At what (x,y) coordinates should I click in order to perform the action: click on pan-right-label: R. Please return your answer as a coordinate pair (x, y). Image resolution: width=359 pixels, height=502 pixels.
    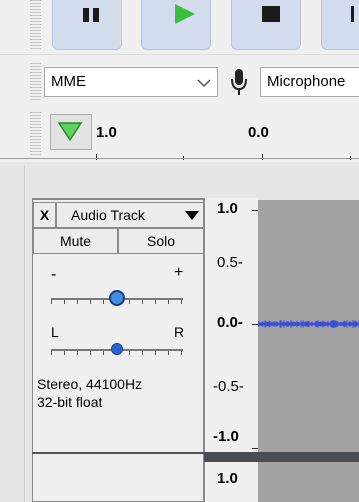
    Looking at the image, I should click on (179, 332).